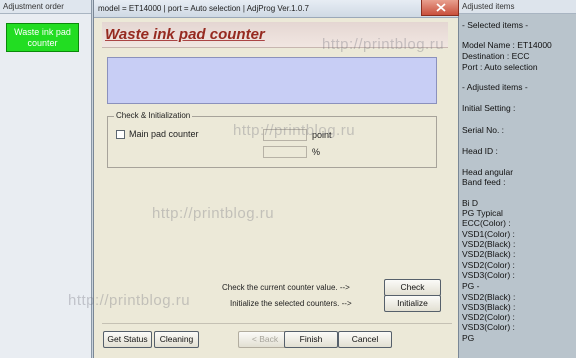 The height and width of the screenshot is (358, 576). What do you see at coordinates (489, 307) in the screenshot?
I see `list-item: VSD3(Black) :` at bounding box center [489, 307].